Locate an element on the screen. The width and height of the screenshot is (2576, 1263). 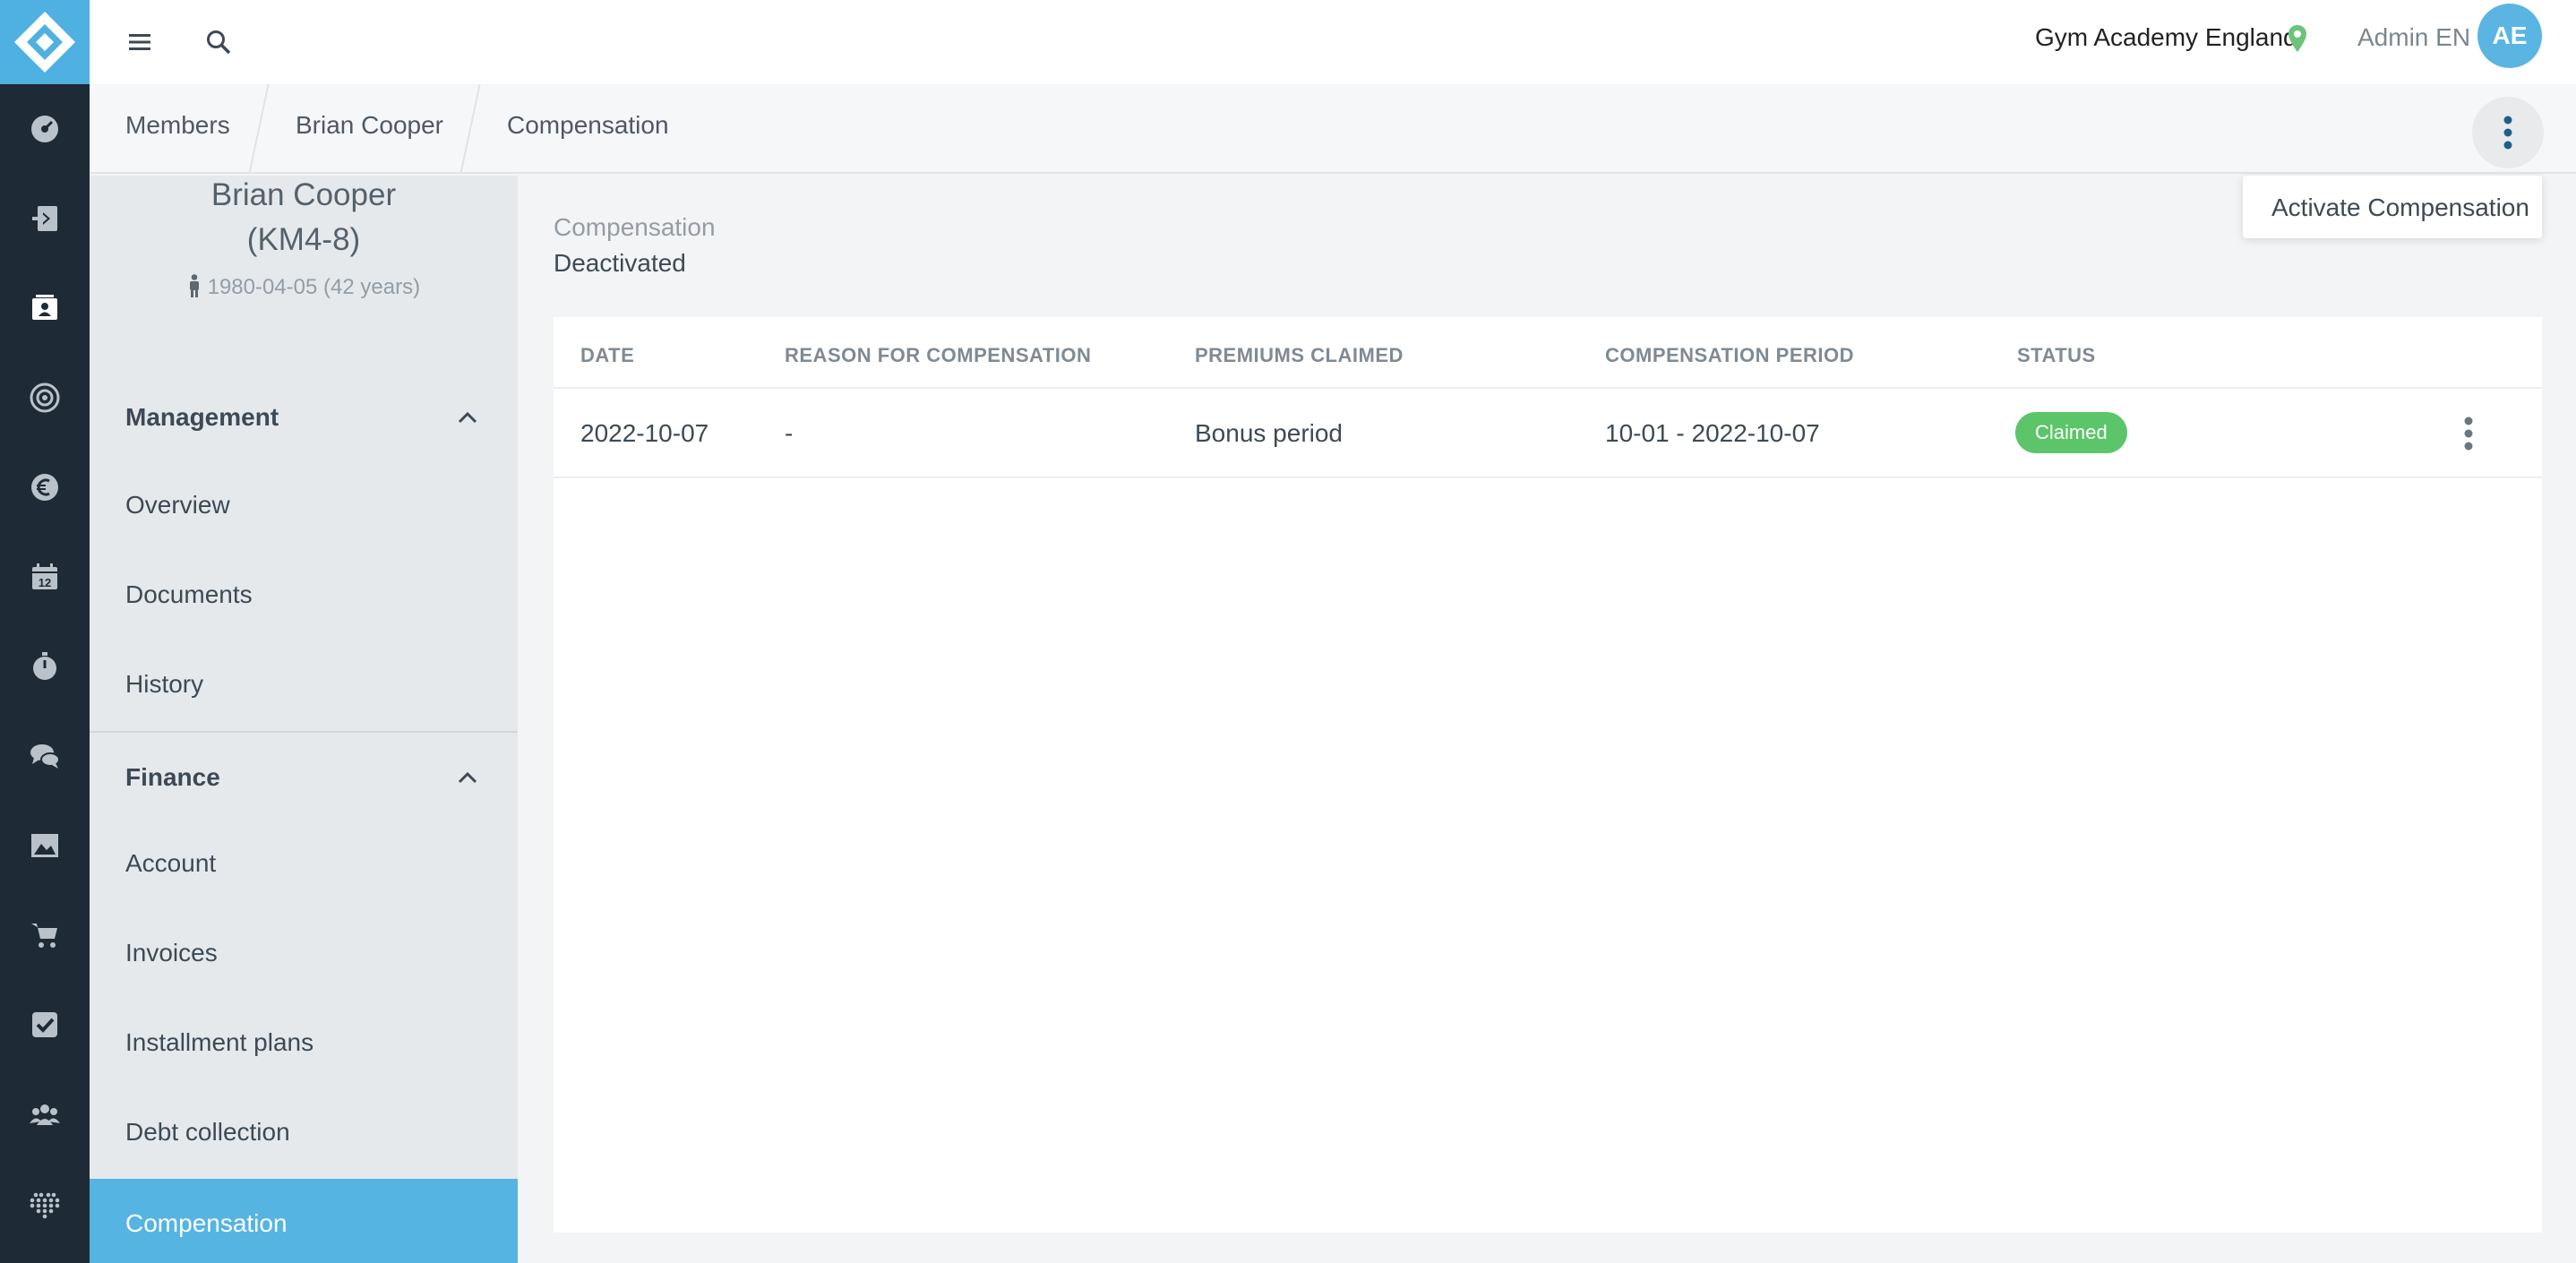
nav-overview: Overview is located at coordinates (304, 505).